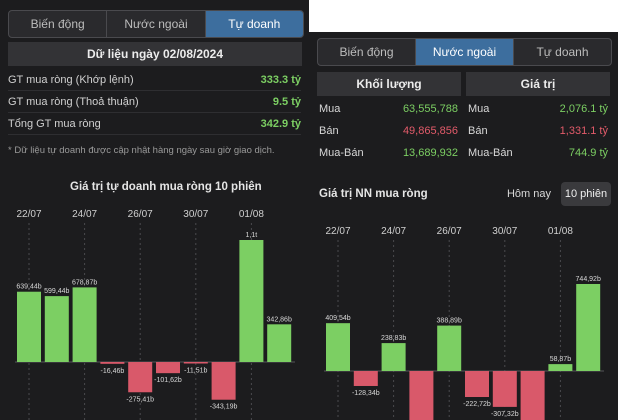  What do you see at coordinates (330, 109) in the screenshot?
I see `buy-label: Mua` at bounding box center [330, 109].